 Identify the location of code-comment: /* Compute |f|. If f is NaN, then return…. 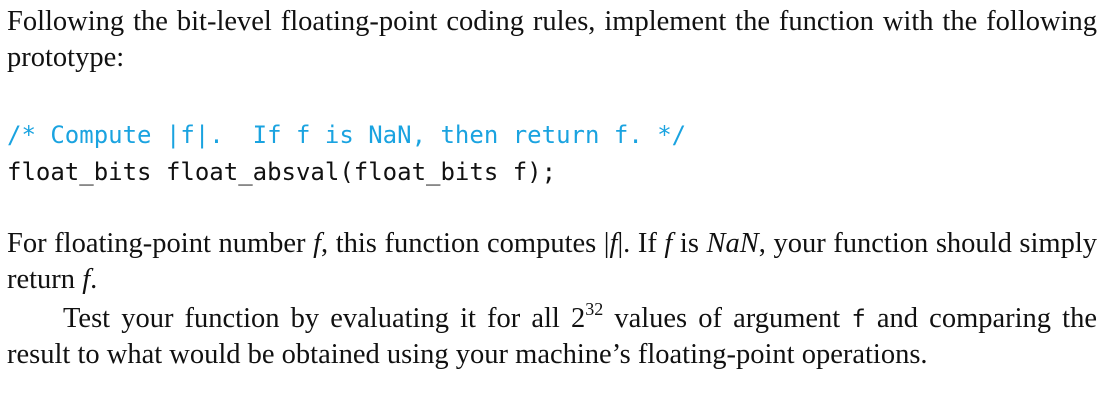
(347, 135).